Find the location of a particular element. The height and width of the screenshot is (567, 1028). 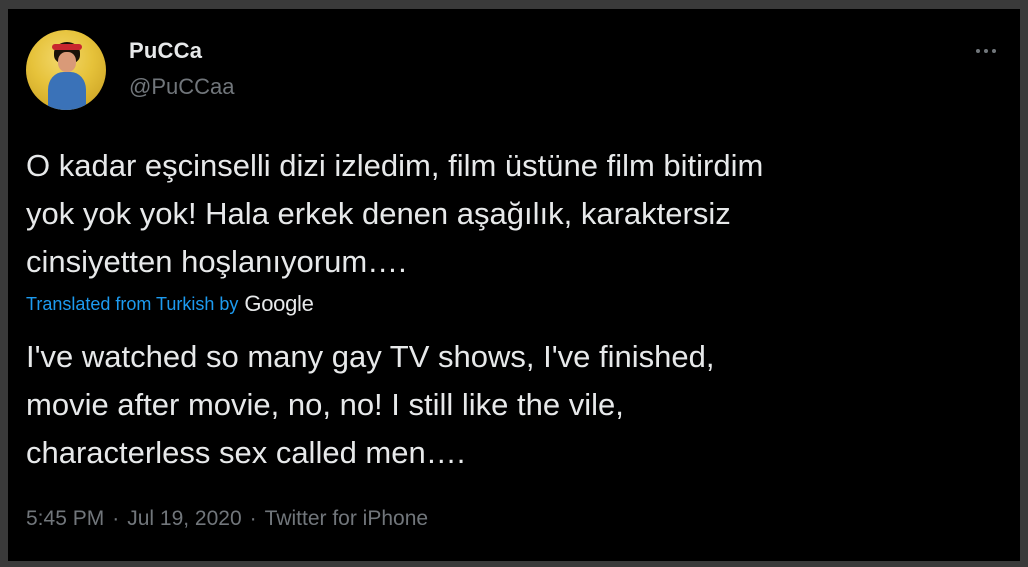

tweet-date: Jul 19, 2020 is located at coordinates (184, 519).